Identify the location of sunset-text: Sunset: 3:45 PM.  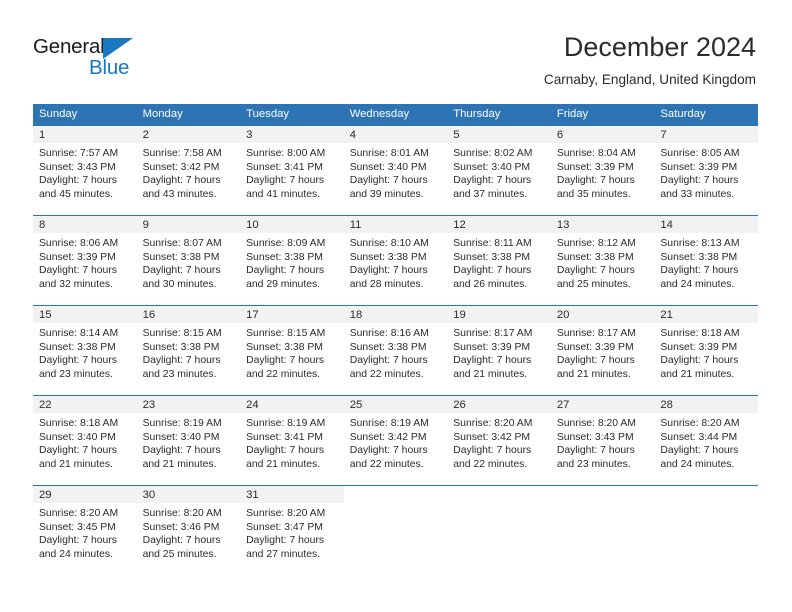
(77, 527).